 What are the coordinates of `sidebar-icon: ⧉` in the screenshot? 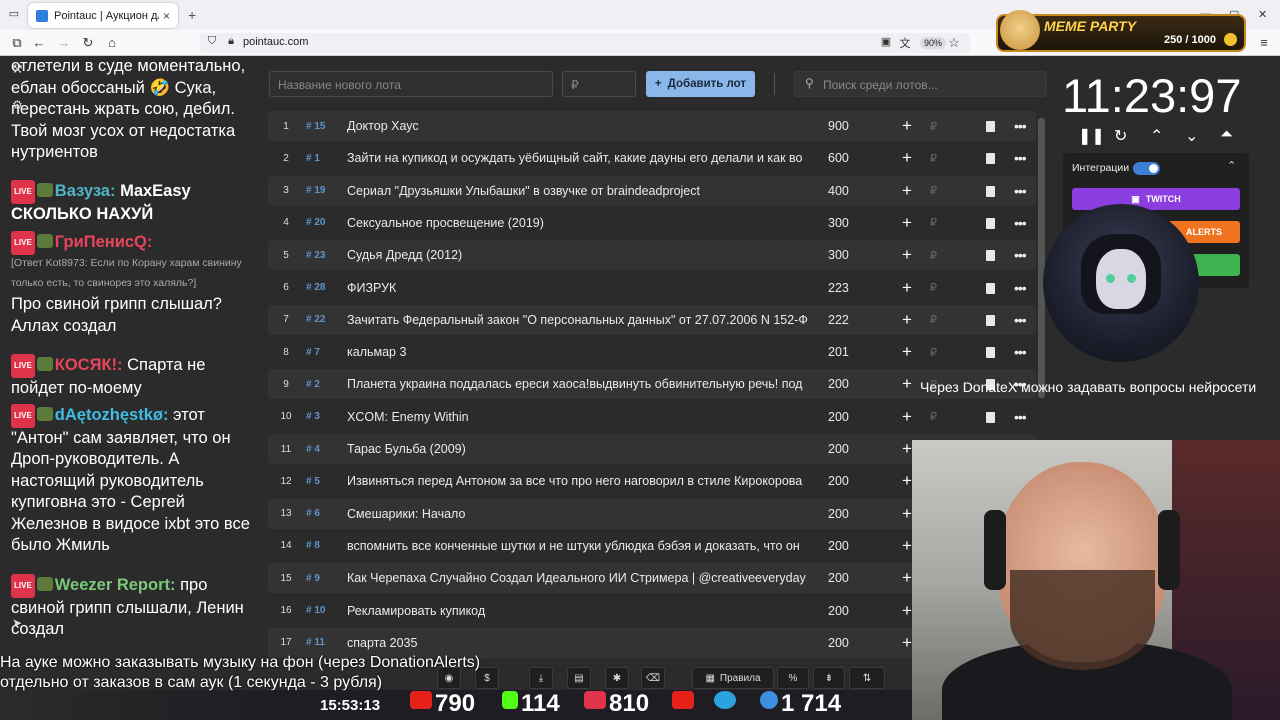 It's located at (17, 43).